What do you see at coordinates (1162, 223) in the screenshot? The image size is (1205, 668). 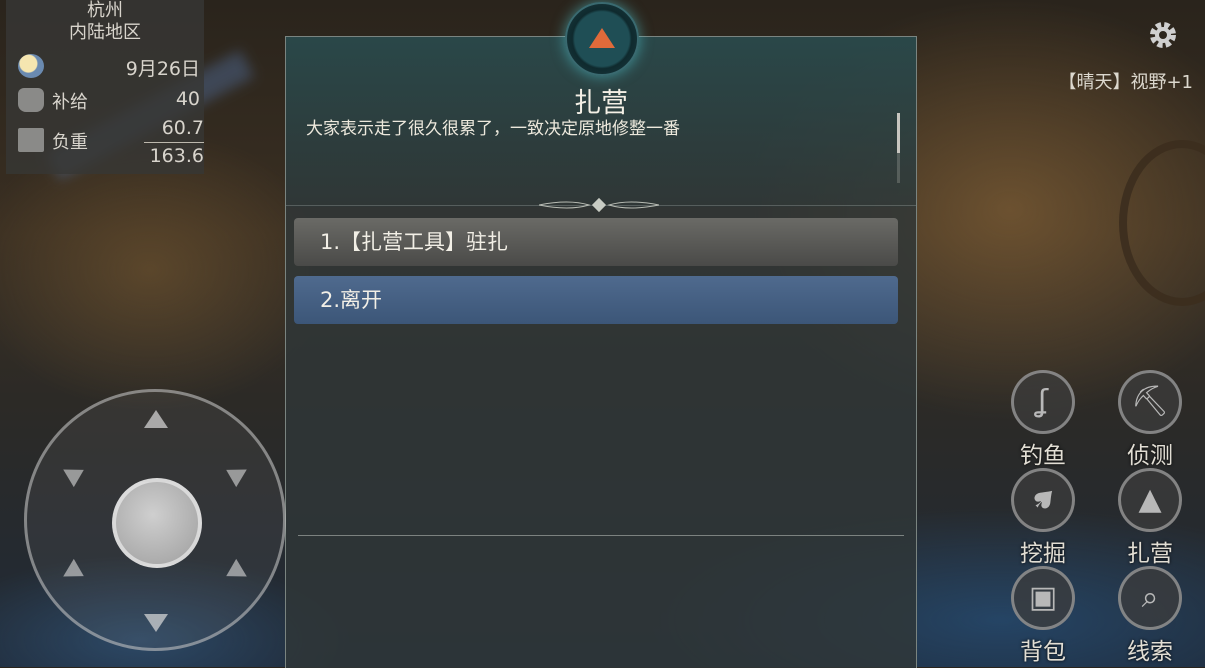 I see `compass-decoration` at bounding box center [1162, 223].